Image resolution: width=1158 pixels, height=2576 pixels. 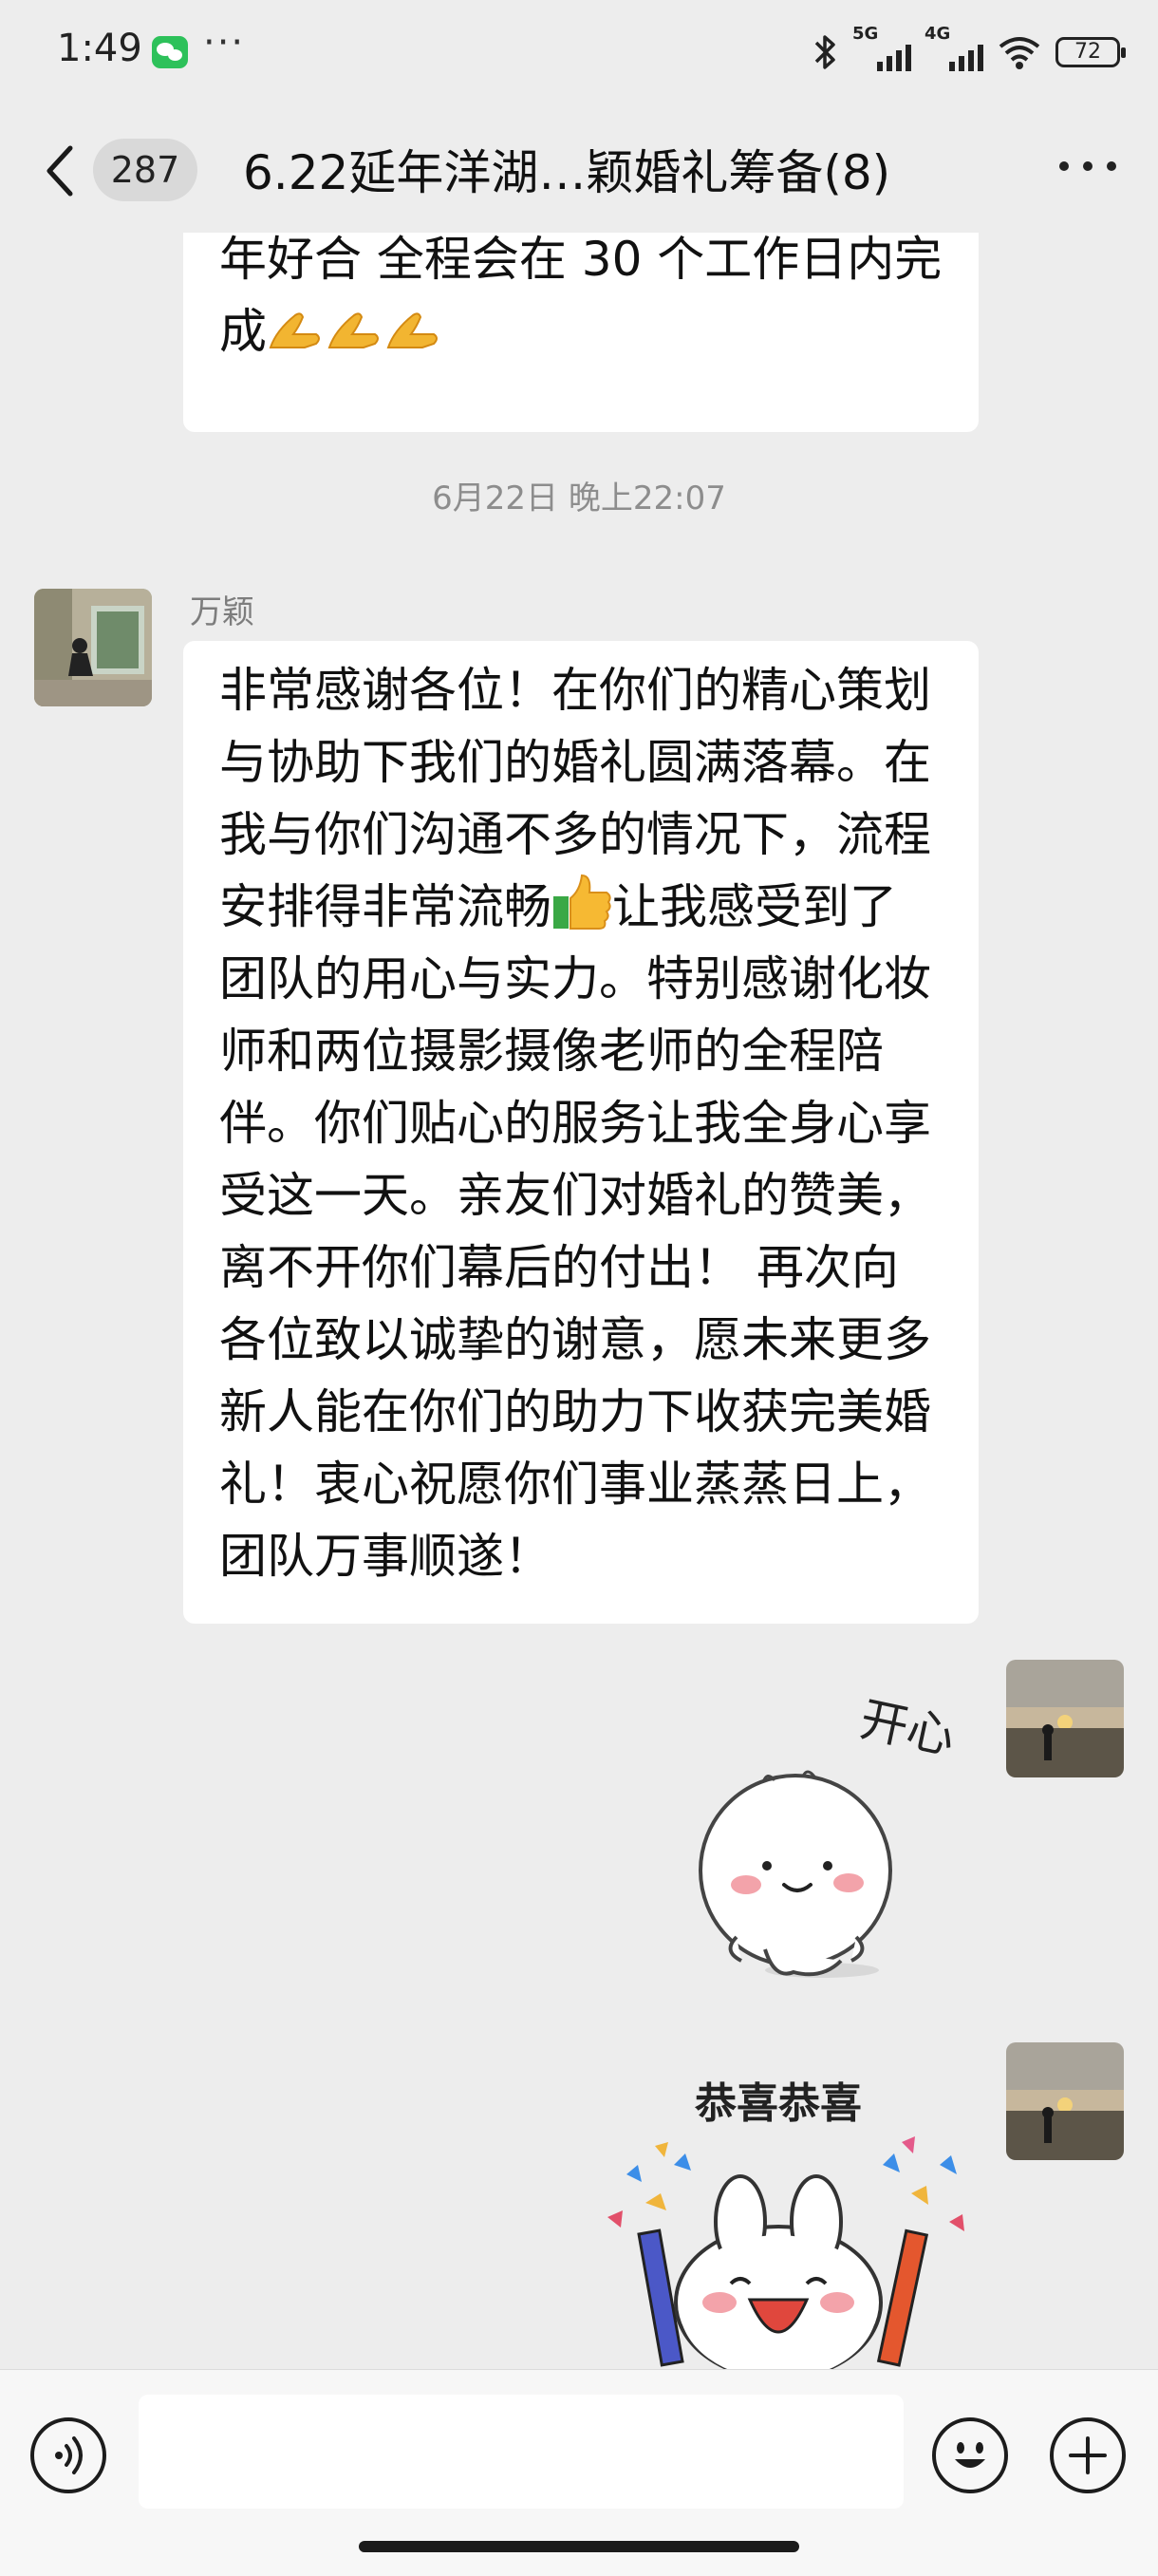 What do you see at coordinates (385, 1556) in the screenshot?
I see `message-line: 团队万事顺遂！` at bounding box center [385, 1556].